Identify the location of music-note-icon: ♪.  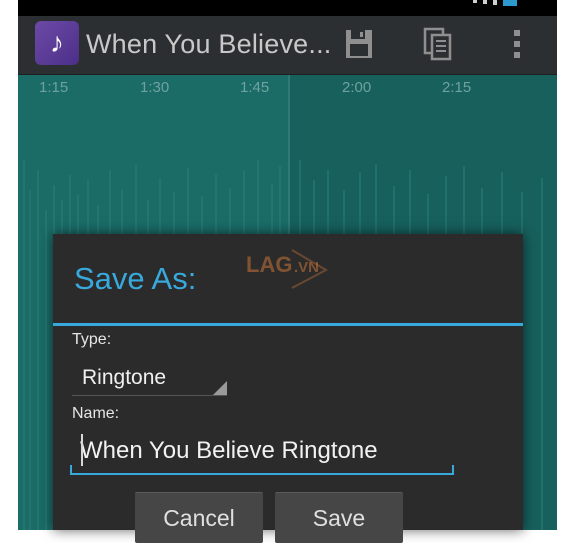
(57, 43).